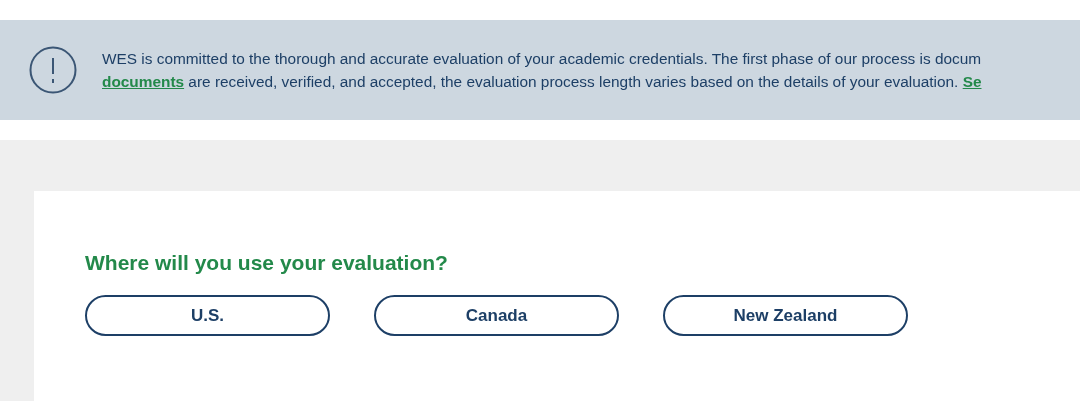 The width and height of the screenshot is (1080, 401). What do you see at coordinates (496, 315) in the screenshot?
I see `country-button: Canada` at bounding box center [496, 315].